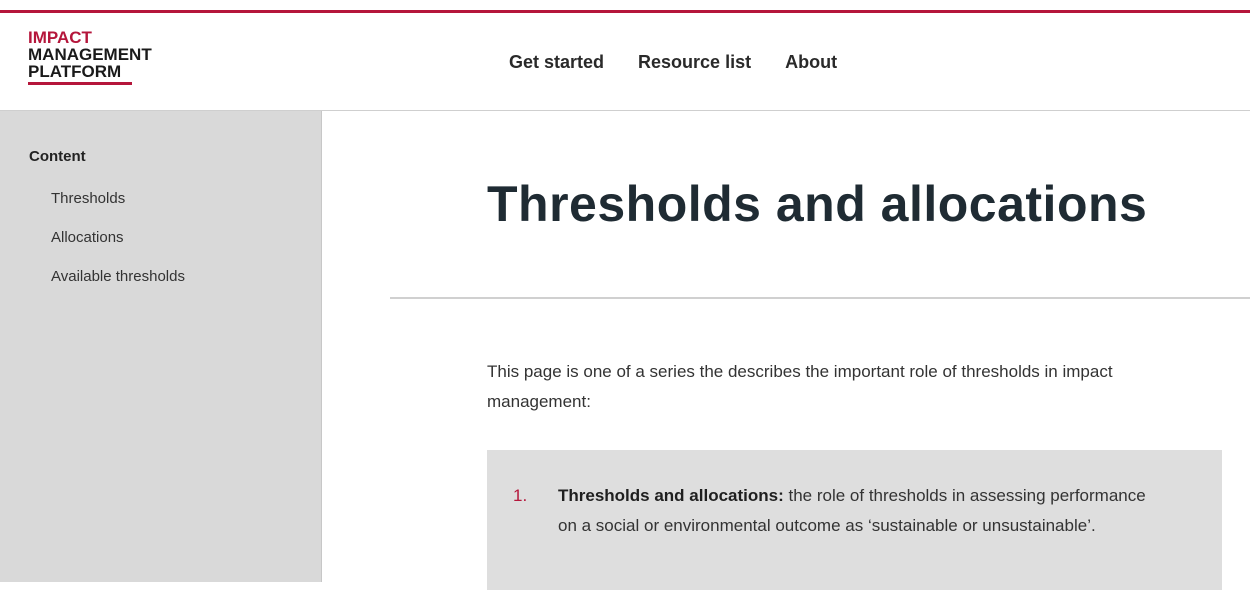 The height and width of the screenshot is (590, 1250). Describe the element at coordinates (60, 37) in the screenshot. I see `logo-line-impact: IMPACT` at that location.